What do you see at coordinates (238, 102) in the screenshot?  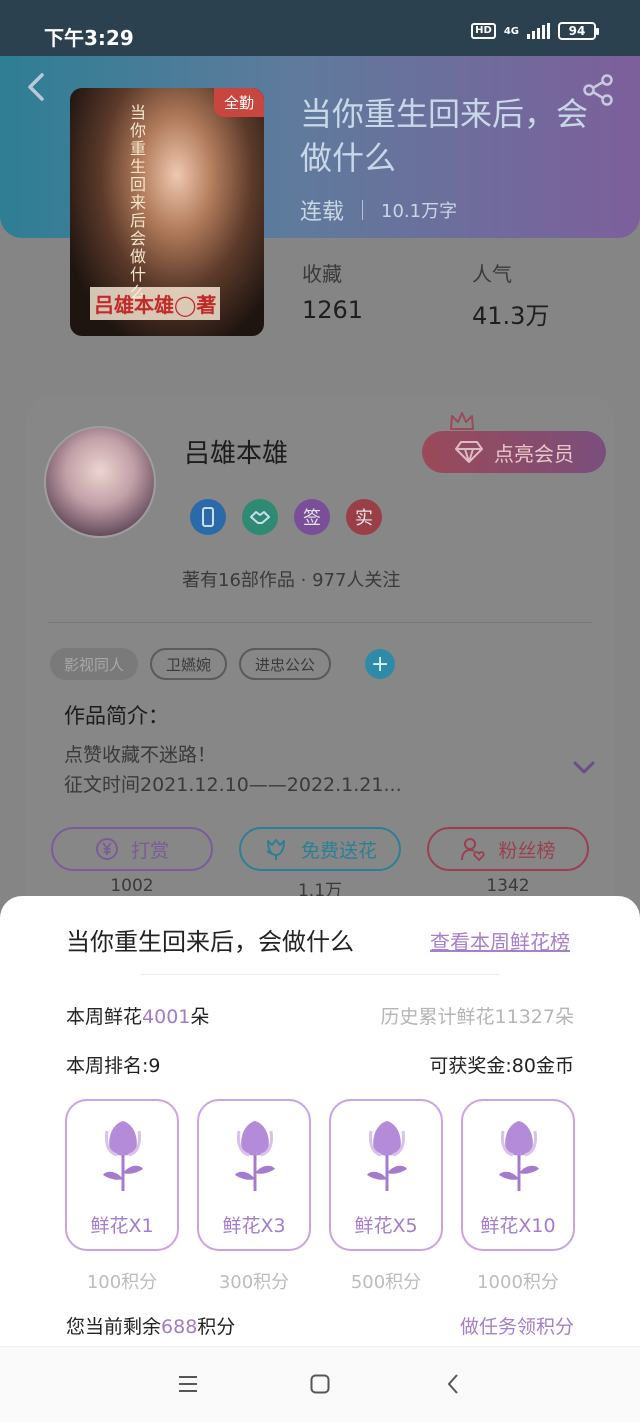 I see `full-attendance-badge: 全勤` at bounding box center [238, 102].